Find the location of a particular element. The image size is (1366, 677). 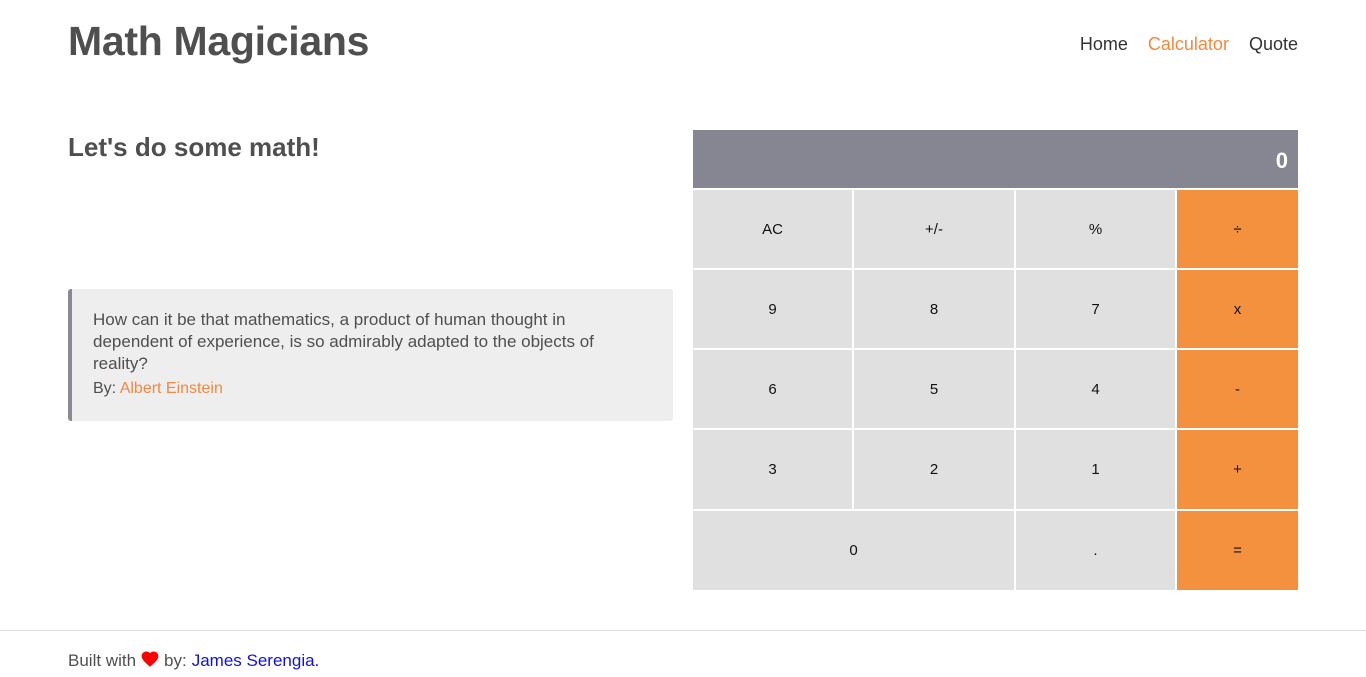

calculator-display: 0 is located at coordinates (995, 159).